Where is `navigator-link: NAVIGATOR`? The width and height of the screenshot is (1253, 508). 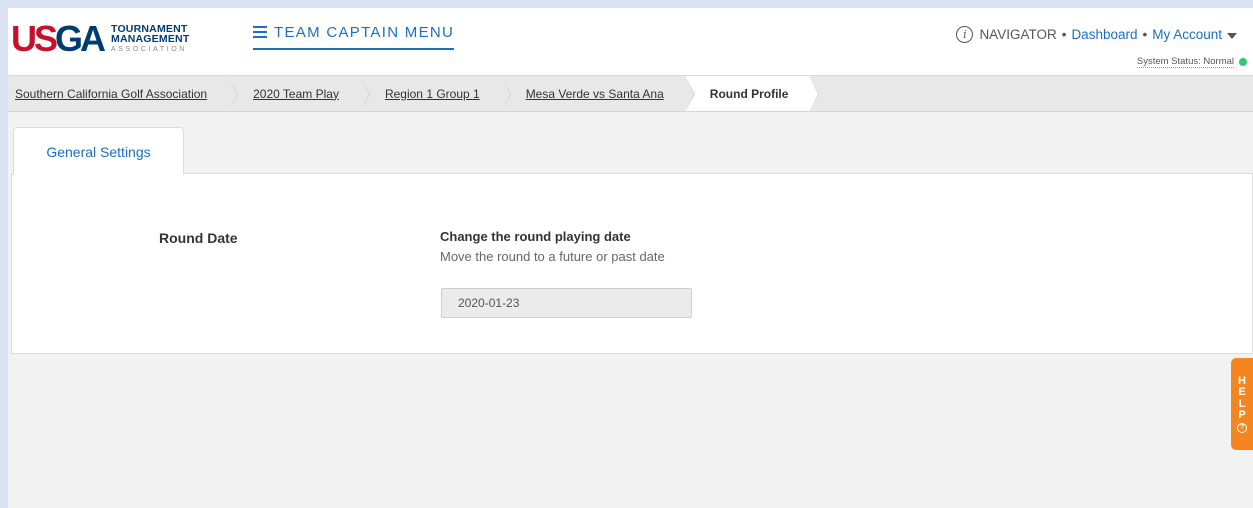 navigator-link: NAVIGATOR is located at coordinates (1017, 34).